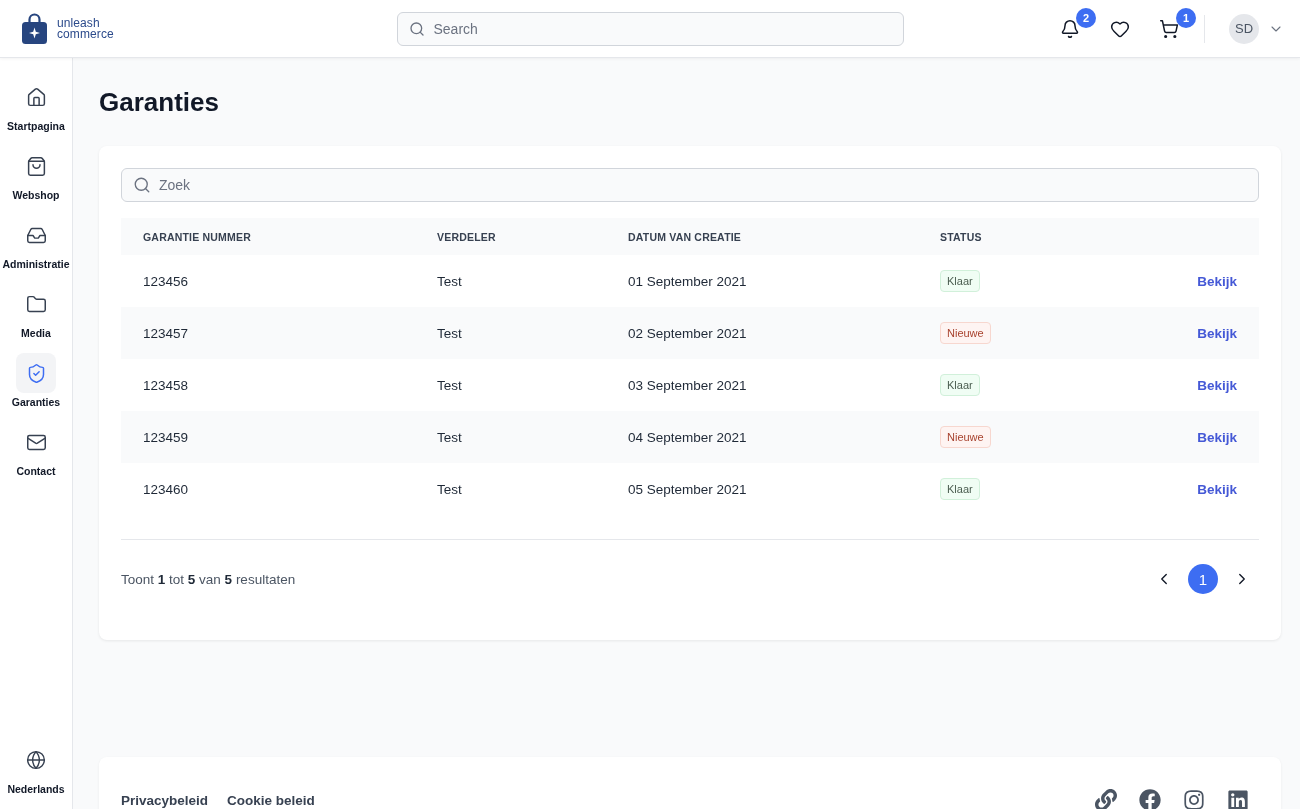  I want to click on logo-text: unleash commerce, so click(85, 28).